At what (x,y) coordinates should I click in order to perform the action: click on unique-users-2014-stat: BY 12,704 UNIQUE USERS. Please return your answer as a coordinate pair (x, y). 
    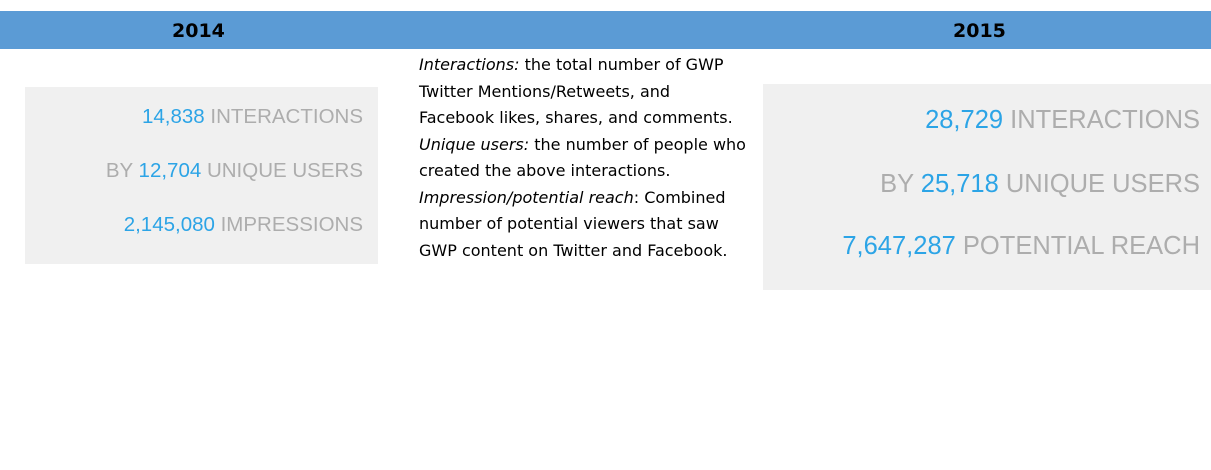
    Looking at the image, I should click on (234, 171).